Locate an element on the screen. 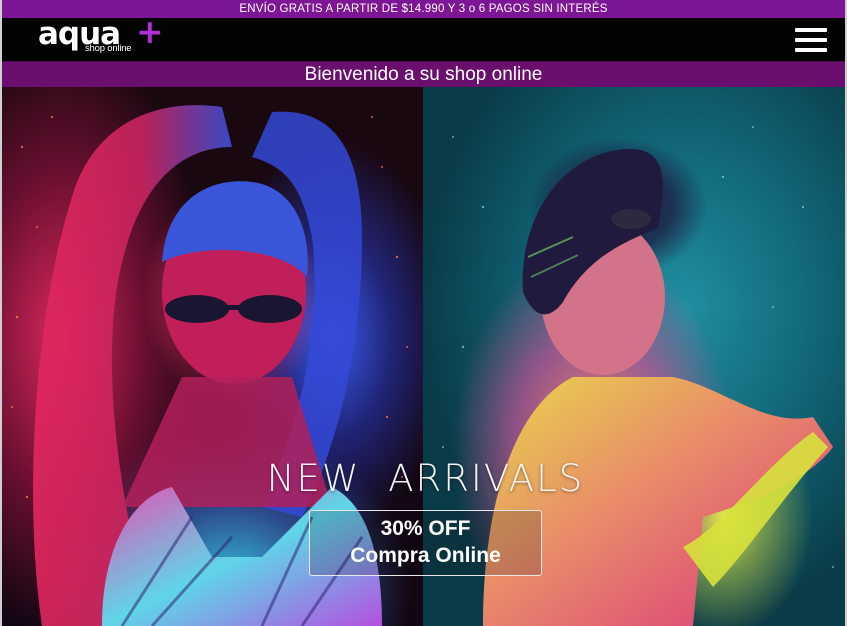  welcome-banner: Bienvenido a su shop online is located at coordinates (423, 74).